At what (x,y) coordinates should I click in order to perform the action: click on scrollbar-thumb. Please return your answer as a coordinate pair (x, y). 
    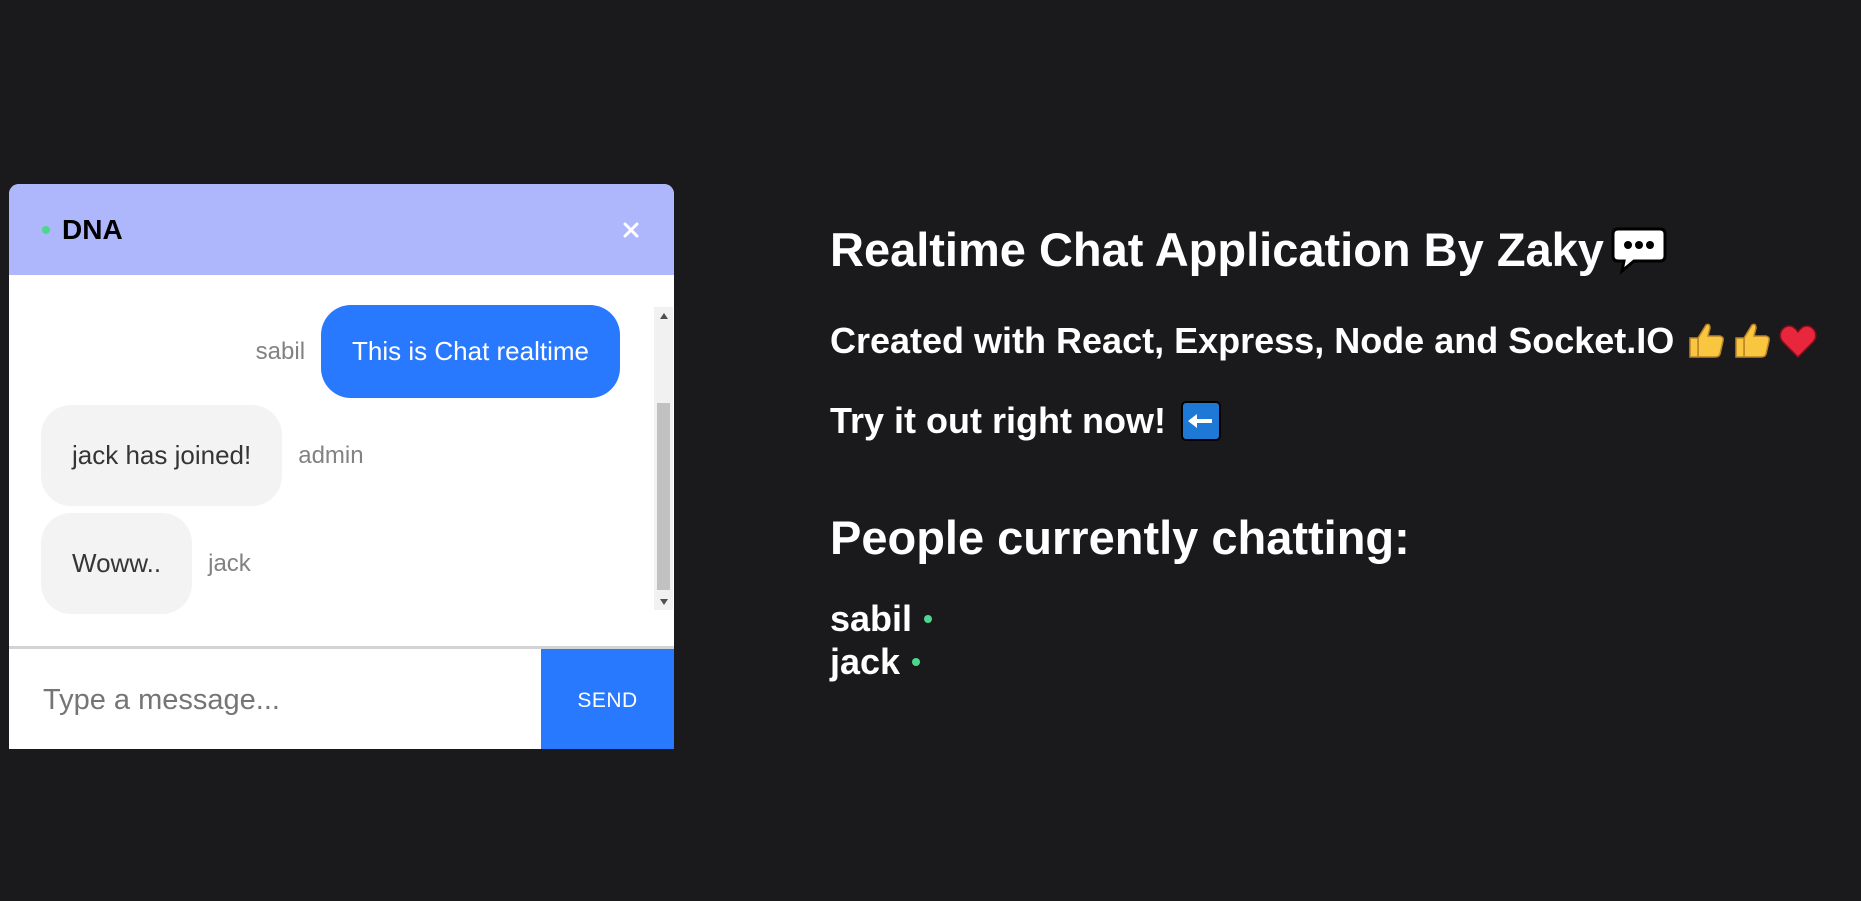
    Looking at the image, I should click on (663, 496).